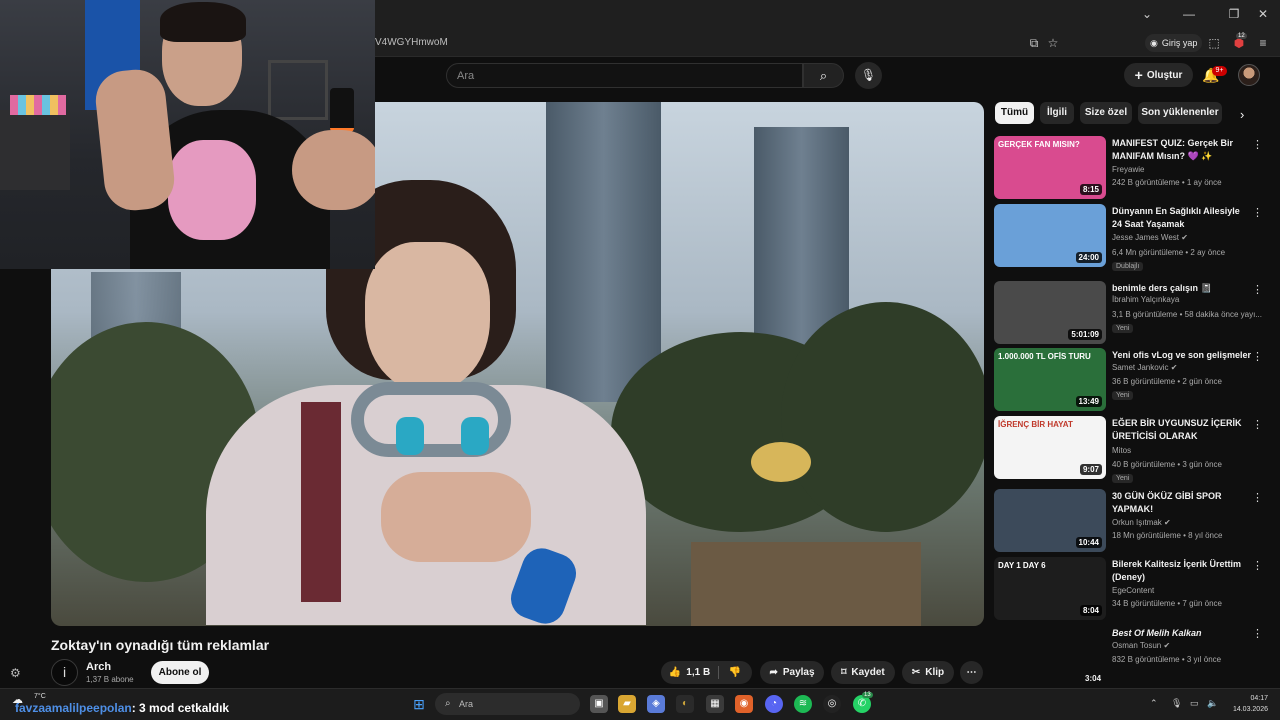  I want to click on video-thumbnail: DAY 1 DAY 6 8:04, so click(1050, 588).